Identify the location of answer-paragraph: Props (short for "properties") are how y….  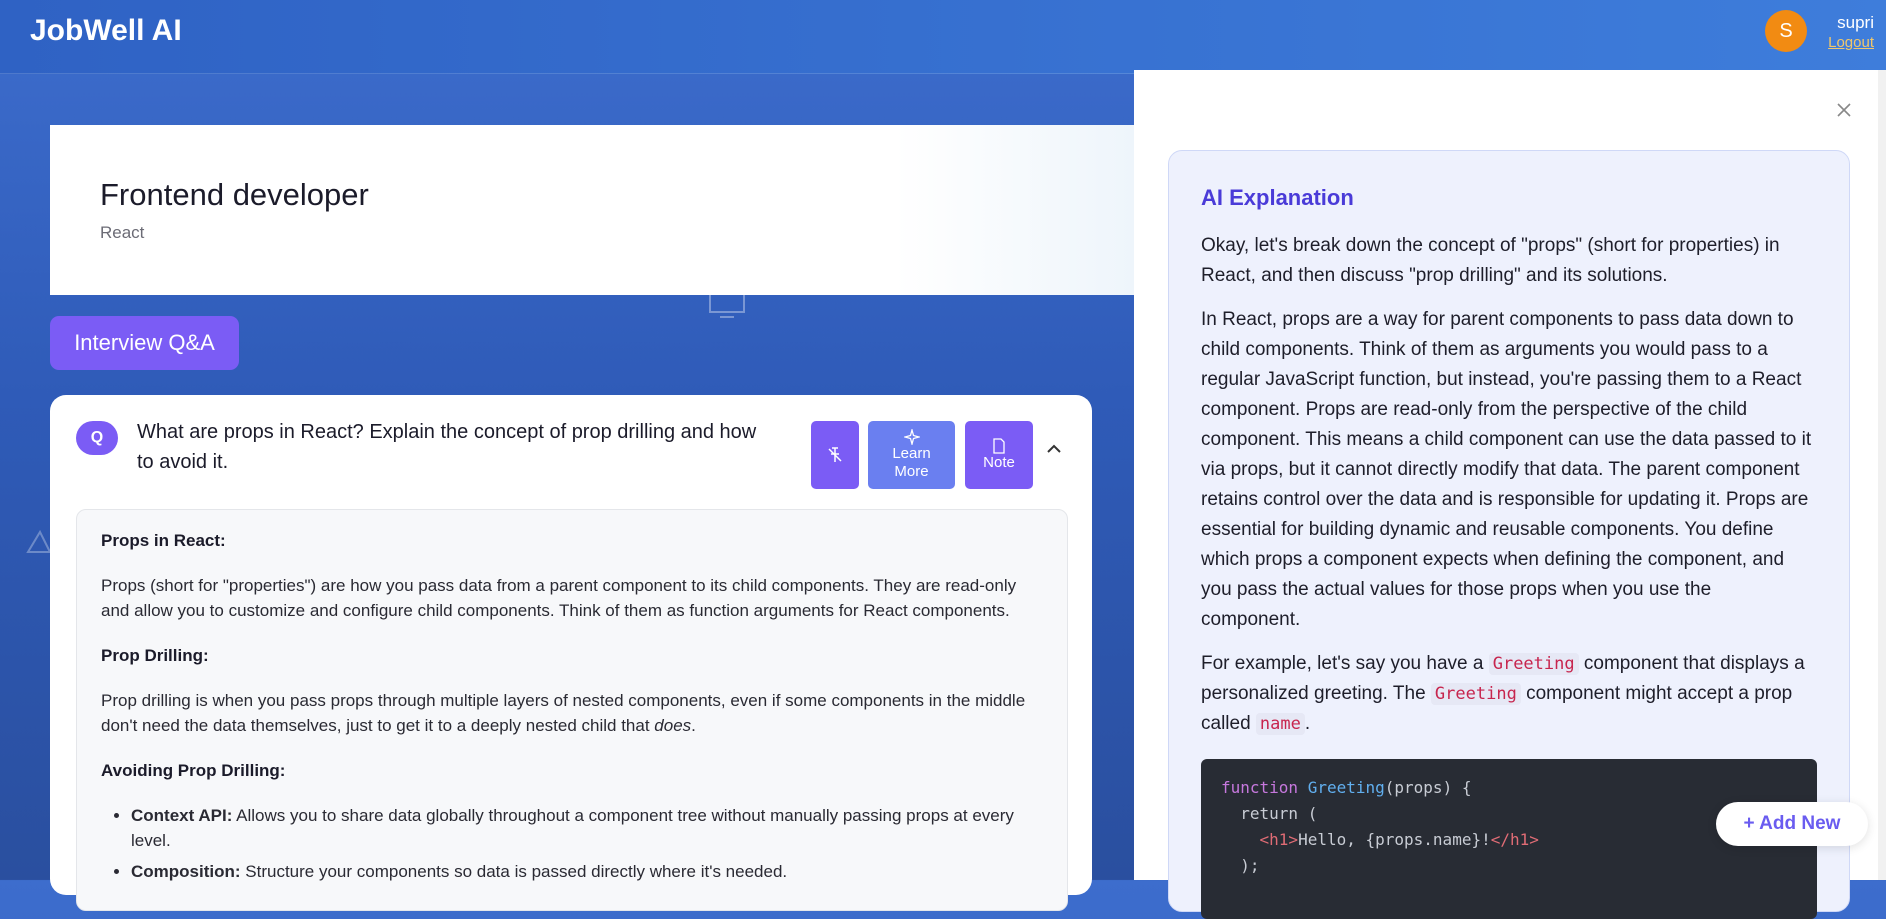
(559, 598).